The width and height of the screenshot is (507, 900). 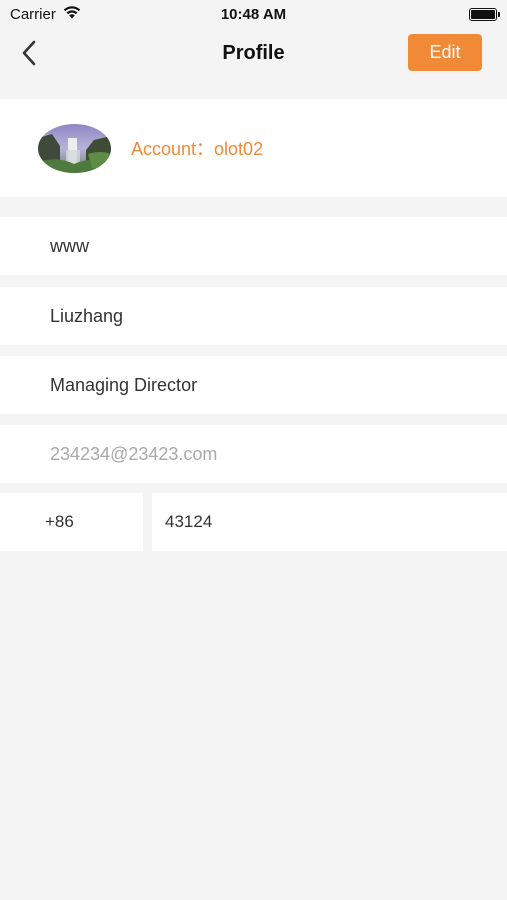 I want to click on status-left: Carrier, so click(x=46, y=14).